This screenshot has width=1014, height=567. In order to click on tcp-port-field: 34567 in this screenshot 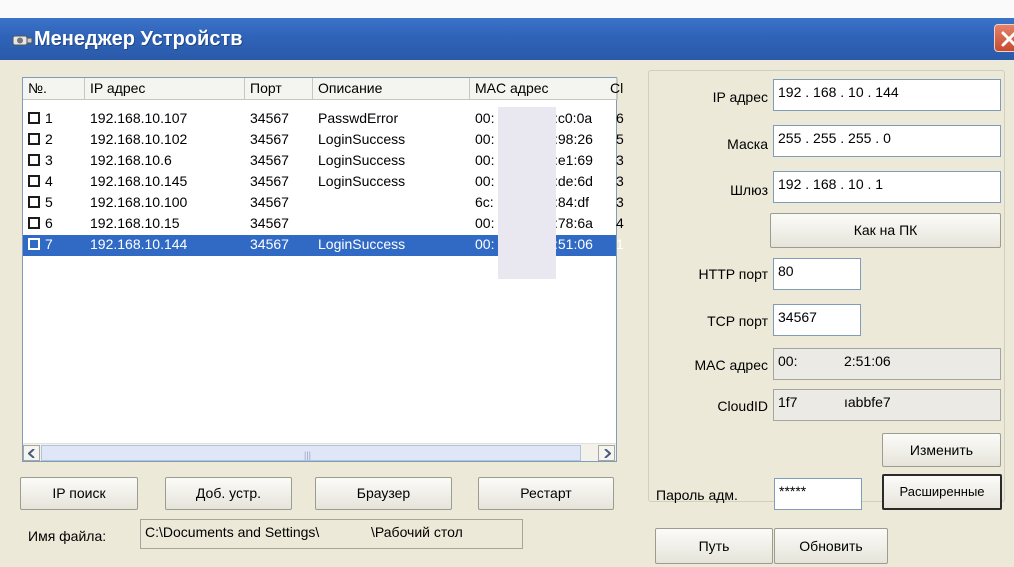, I will do `click(817, 320)`.